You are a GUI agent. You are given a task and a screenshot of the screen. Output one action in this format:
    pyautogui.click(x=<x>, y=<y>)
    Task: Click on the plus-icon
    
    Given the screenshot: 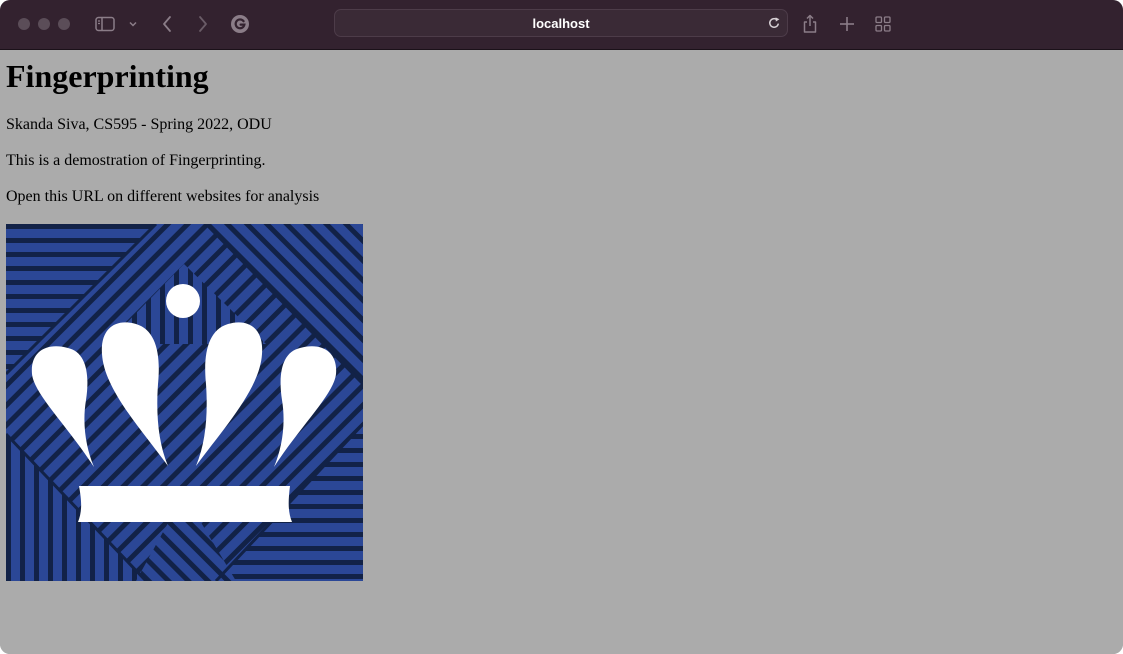 What is the action you would take?
    pyautogui.click(x=847, y=24)
    